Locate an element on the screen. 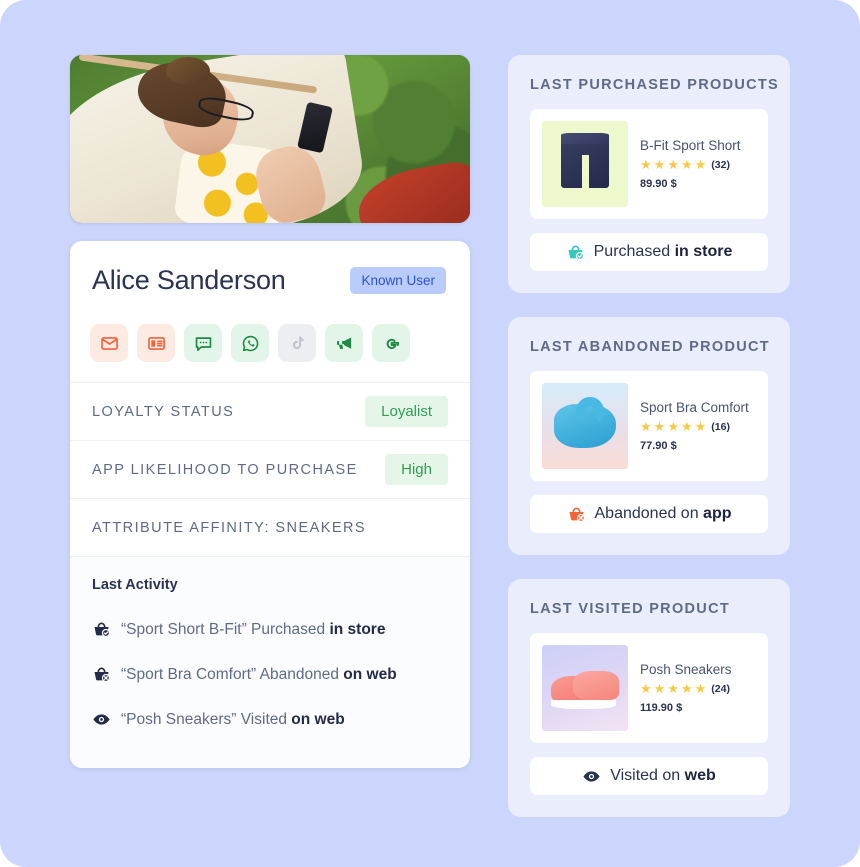 The width and height of the screenshot is (860, 867). rating-count: (16) is located at coordinates (720, 426).